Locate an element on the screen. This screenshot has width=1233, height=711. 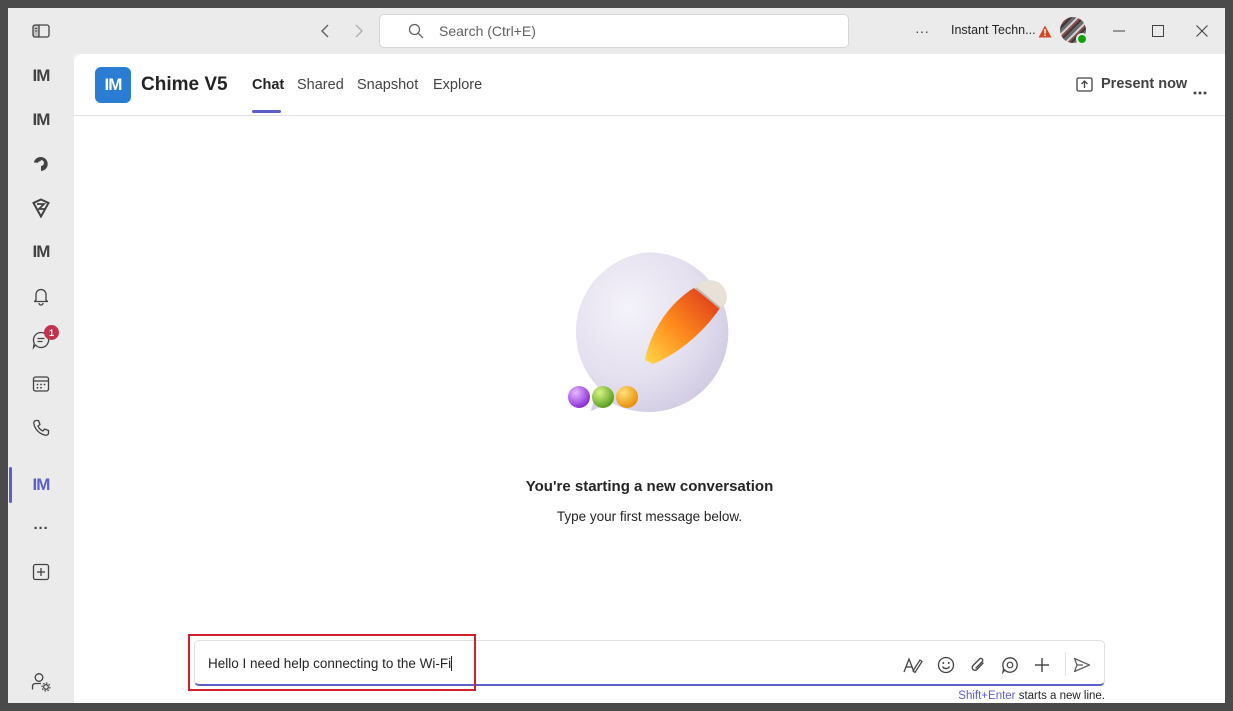
search-input is located at coordinates (629, 31).